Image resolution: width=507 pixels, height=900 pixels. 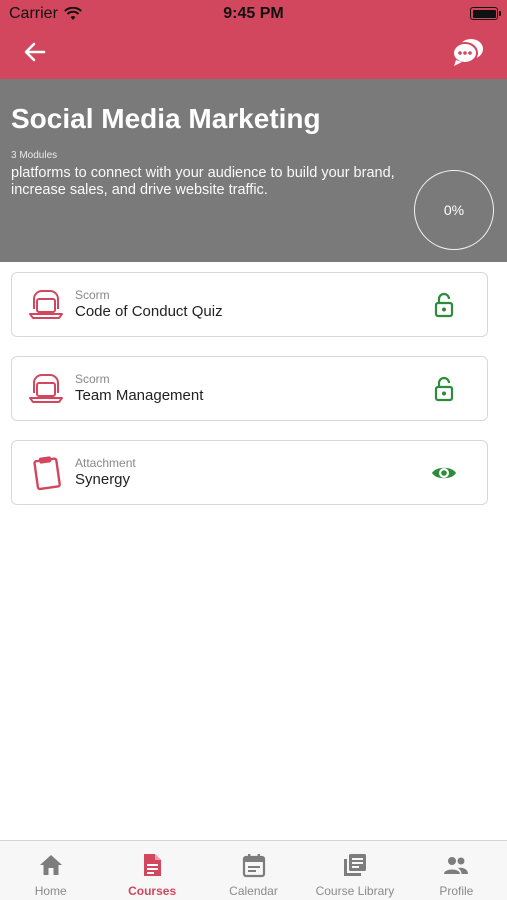 I want to click on clipboard-icon, so click(x=47, y=473).